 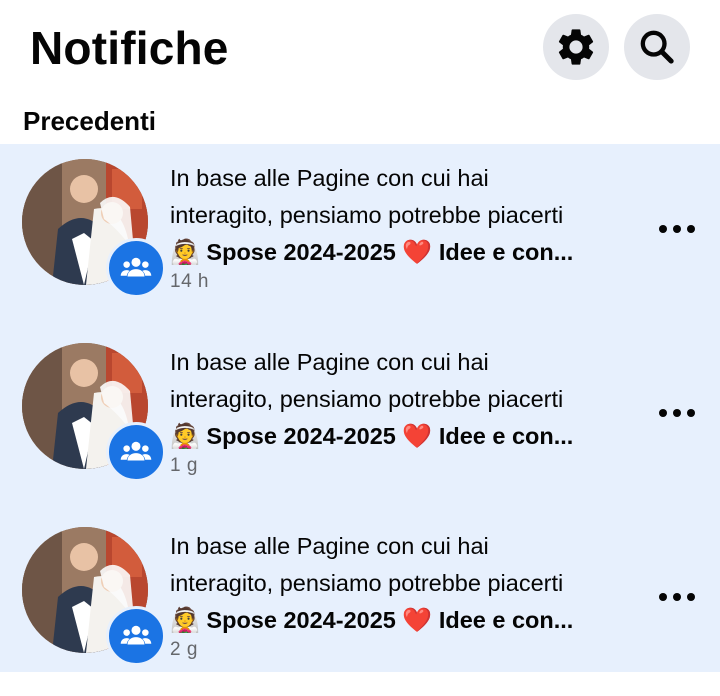 I want to click on gear-icon, so click(x=576, y=47).